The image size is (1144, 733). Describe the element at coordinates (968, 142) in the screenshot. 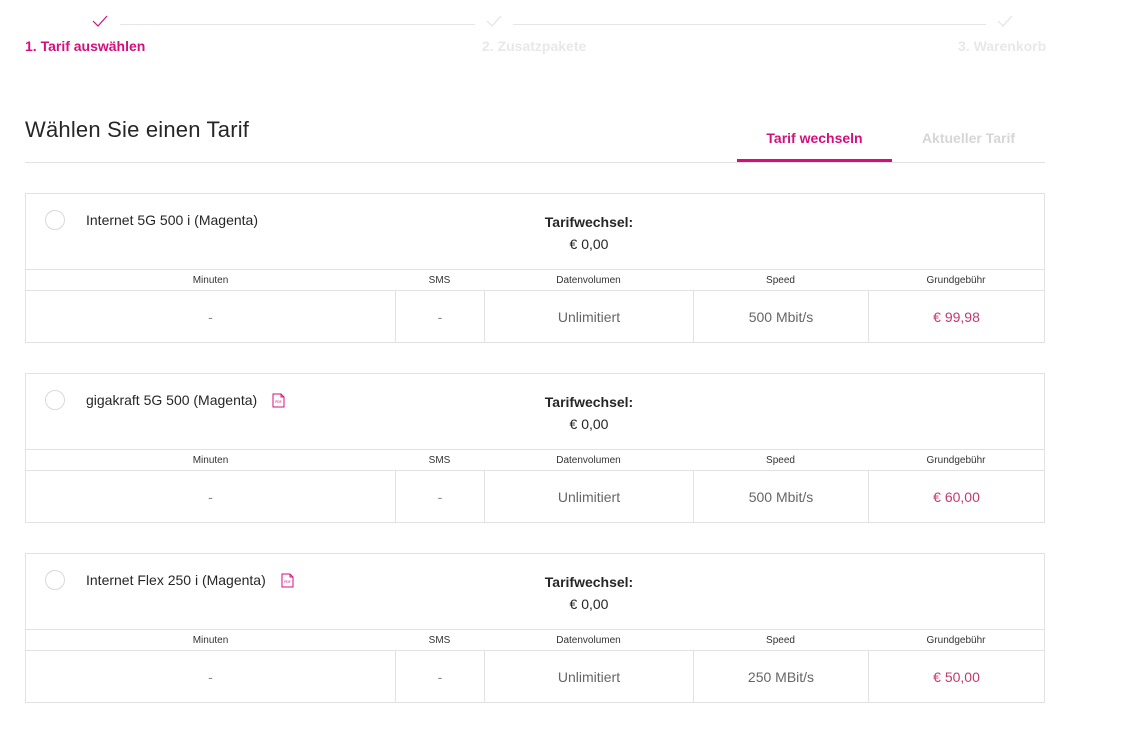

I see `tab-aktueller-tarif: Aktueller Tarif` at that location.